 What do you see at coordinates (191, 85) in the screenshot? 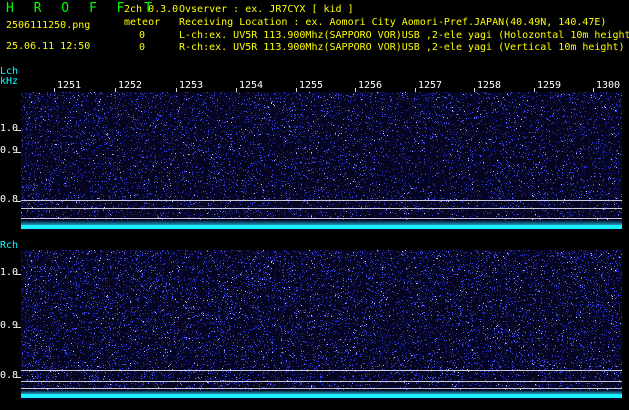
I see `xtick-label: 1253` at bounding box center [191, 85].